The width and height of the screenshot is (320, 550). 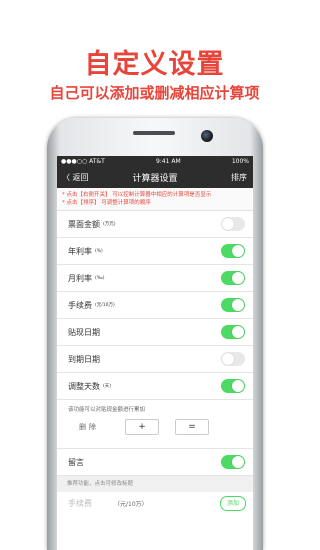 I want to click on setting-row-adjust-days: 调整天数 (天), so click(x=155, y=386).